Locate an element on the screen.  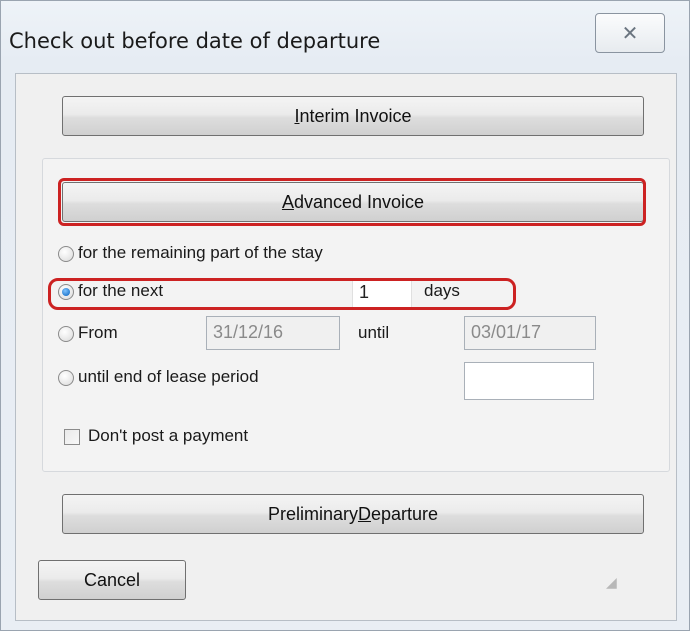
interim-invoice-button: Interim Invoice is located at coordinates (353, 116).